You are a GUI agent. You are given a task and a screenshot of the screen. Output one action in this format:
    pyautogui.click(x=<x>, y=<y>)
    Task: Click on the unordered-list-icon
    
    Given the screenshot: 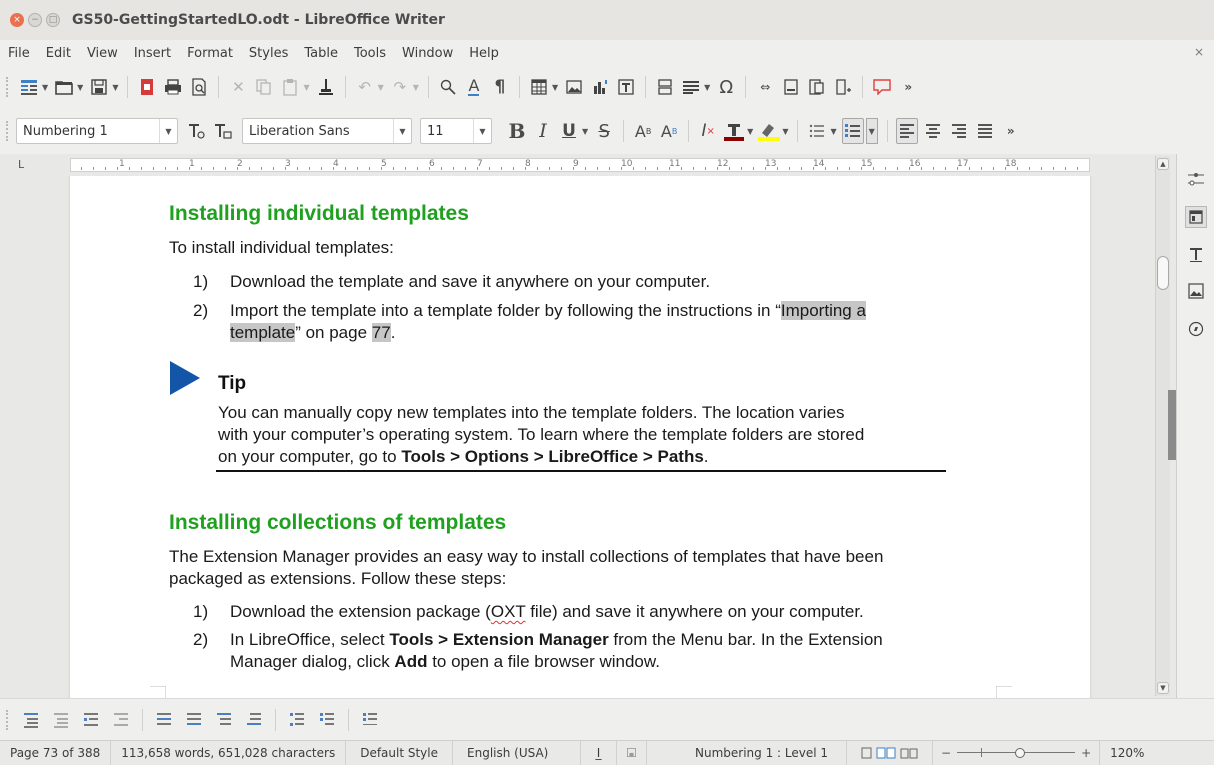 What is the action you would take?
    pyautogui.click(x=817, y=131)
    